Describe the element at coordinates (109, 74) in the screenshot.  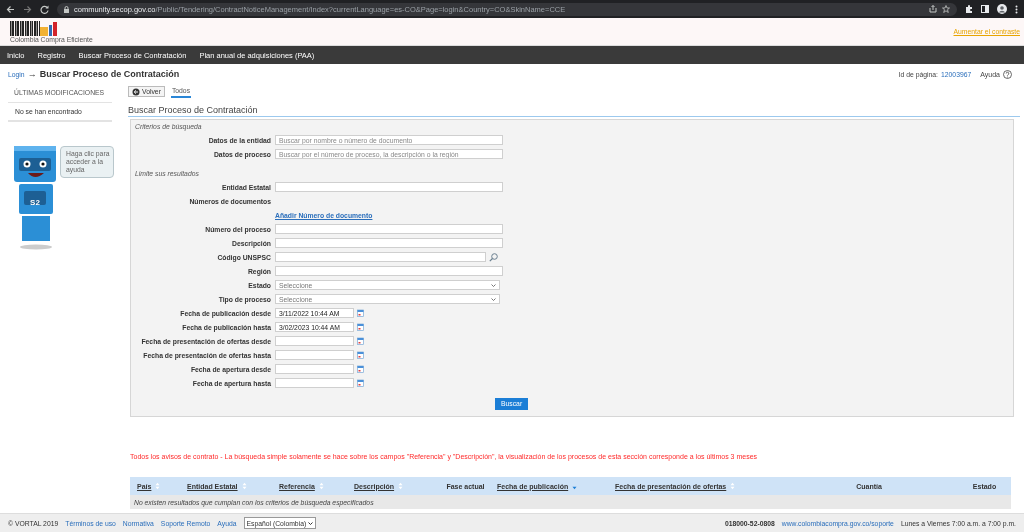
I see `page-title: Buscar Proceso de Contratación` at that location.